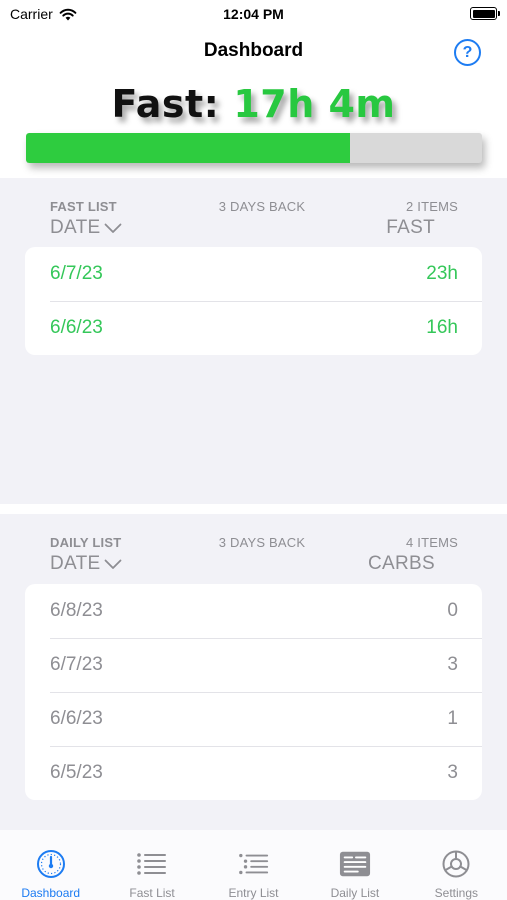  What do you see at coordinates (432, 542) in the screenshot?
I see `daily-list-count: 4 ITEMS` at bounding box center [432, 542].